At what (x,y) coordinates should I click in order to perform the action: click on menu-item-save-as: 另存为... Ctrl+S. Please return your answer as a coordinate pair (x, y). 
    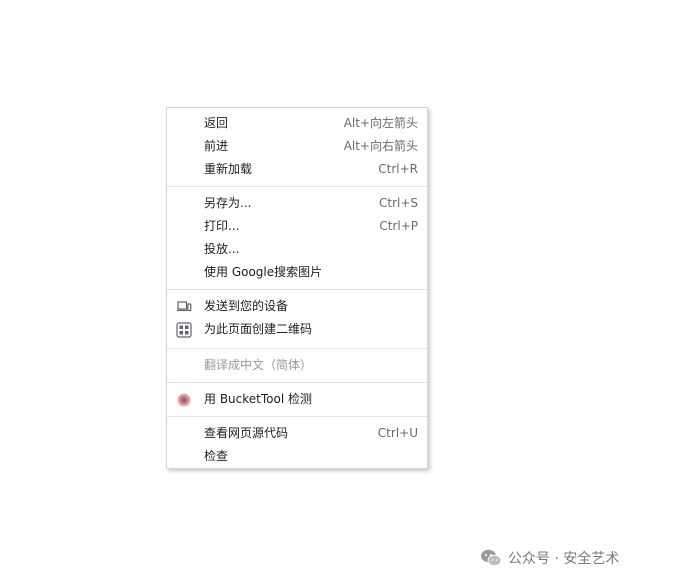
    Looking at the image, I should click on (297, 203).